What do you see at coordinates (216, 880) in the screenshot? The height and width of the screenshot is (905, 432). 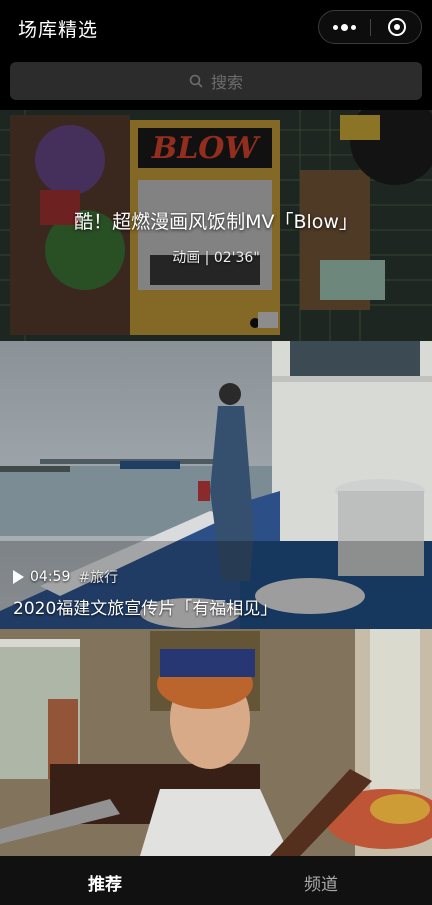 I see `bottom-tab-bar: 推荐 频道` at bounding box center [216, 880].